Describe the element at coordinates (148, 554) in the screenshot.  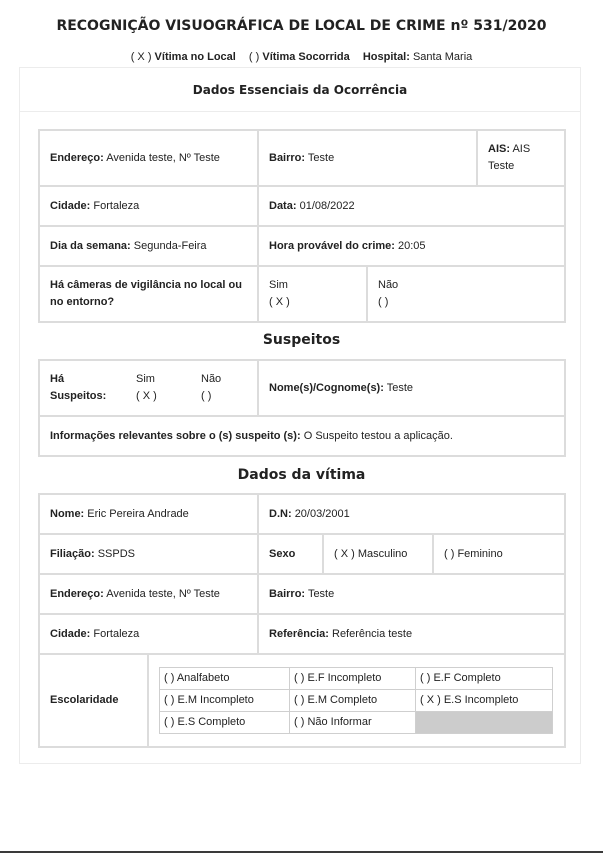
I see `filiacao-cell: Filiação: SSPDS` at that location.